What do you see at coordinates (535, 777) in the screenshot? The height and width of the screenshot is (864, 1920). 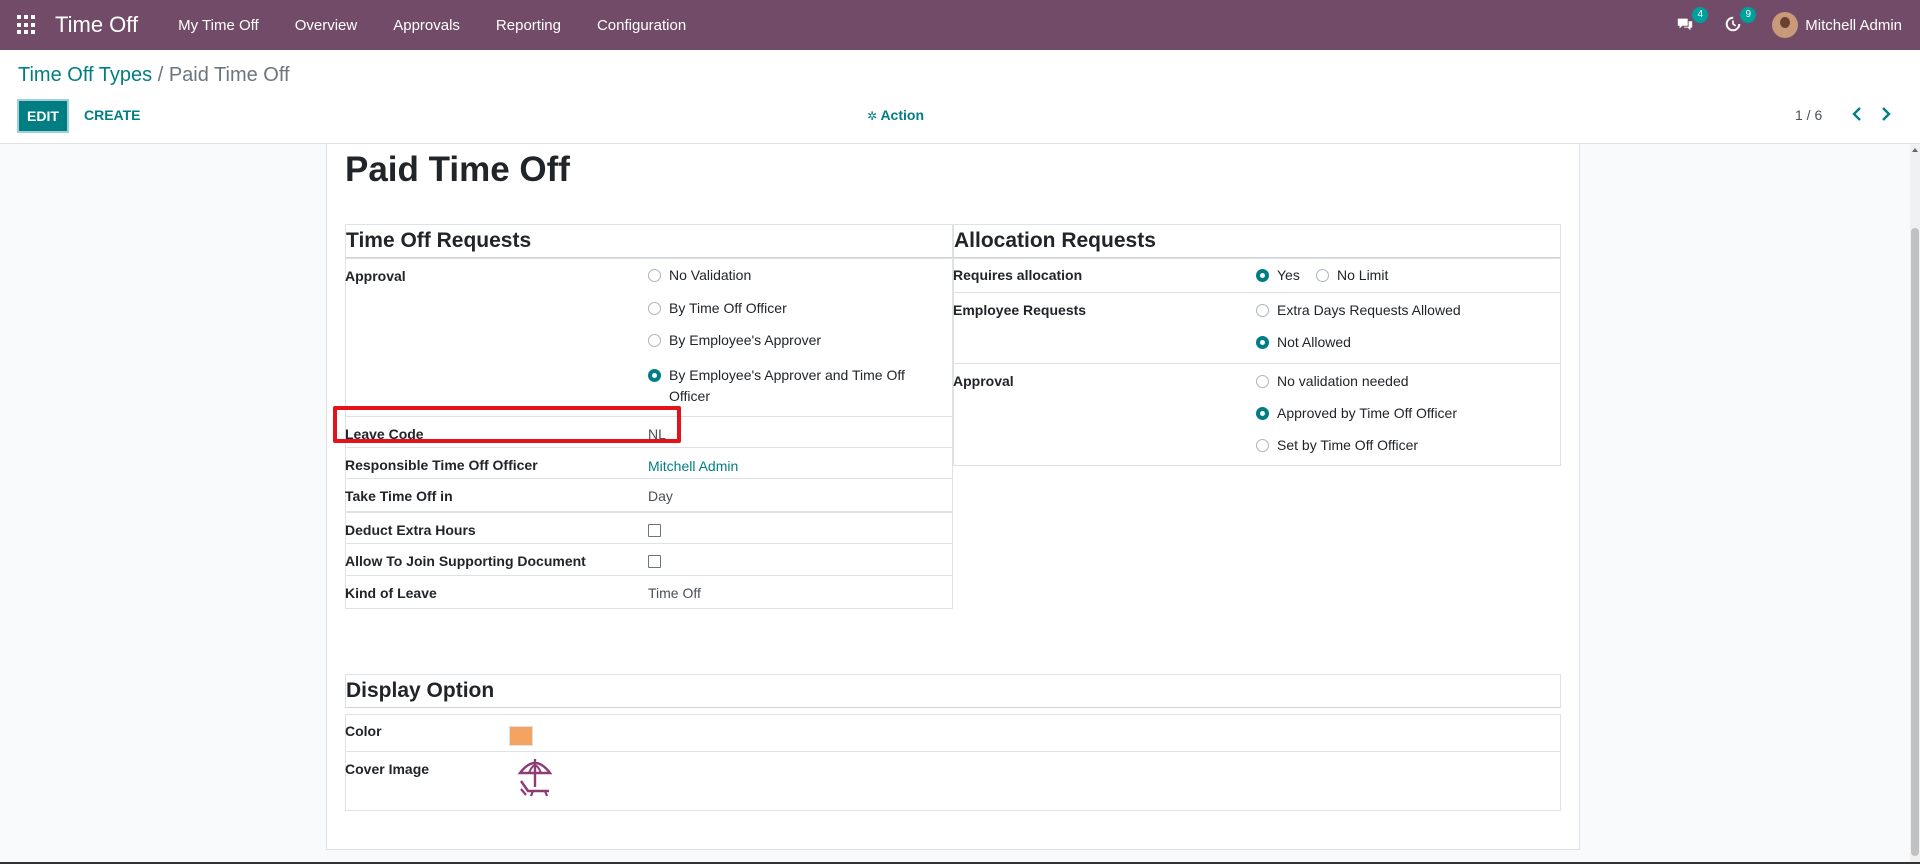 I see `beach-umbrella-icon` at bounding box center [535, 777].